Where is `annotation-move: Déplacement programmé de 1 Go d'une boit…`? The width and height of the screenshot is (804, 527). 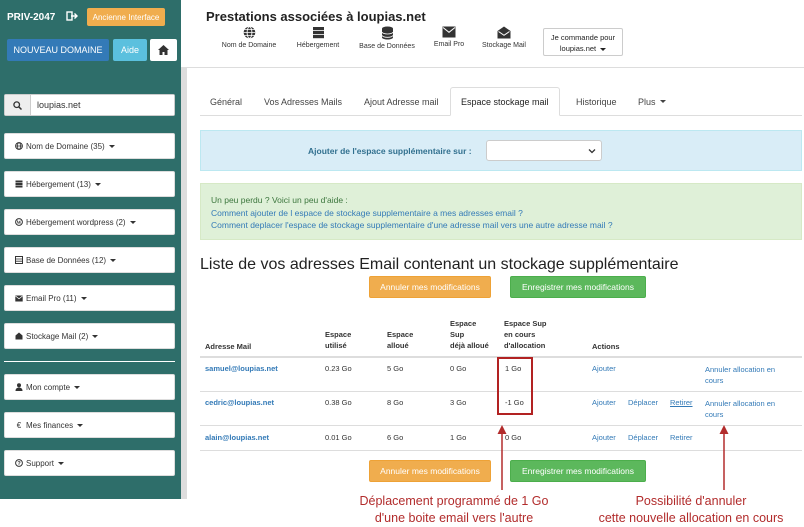 annotation-move: Déplacement programmé de 1 Go d'une boit… is located at coordinates (454, 510).